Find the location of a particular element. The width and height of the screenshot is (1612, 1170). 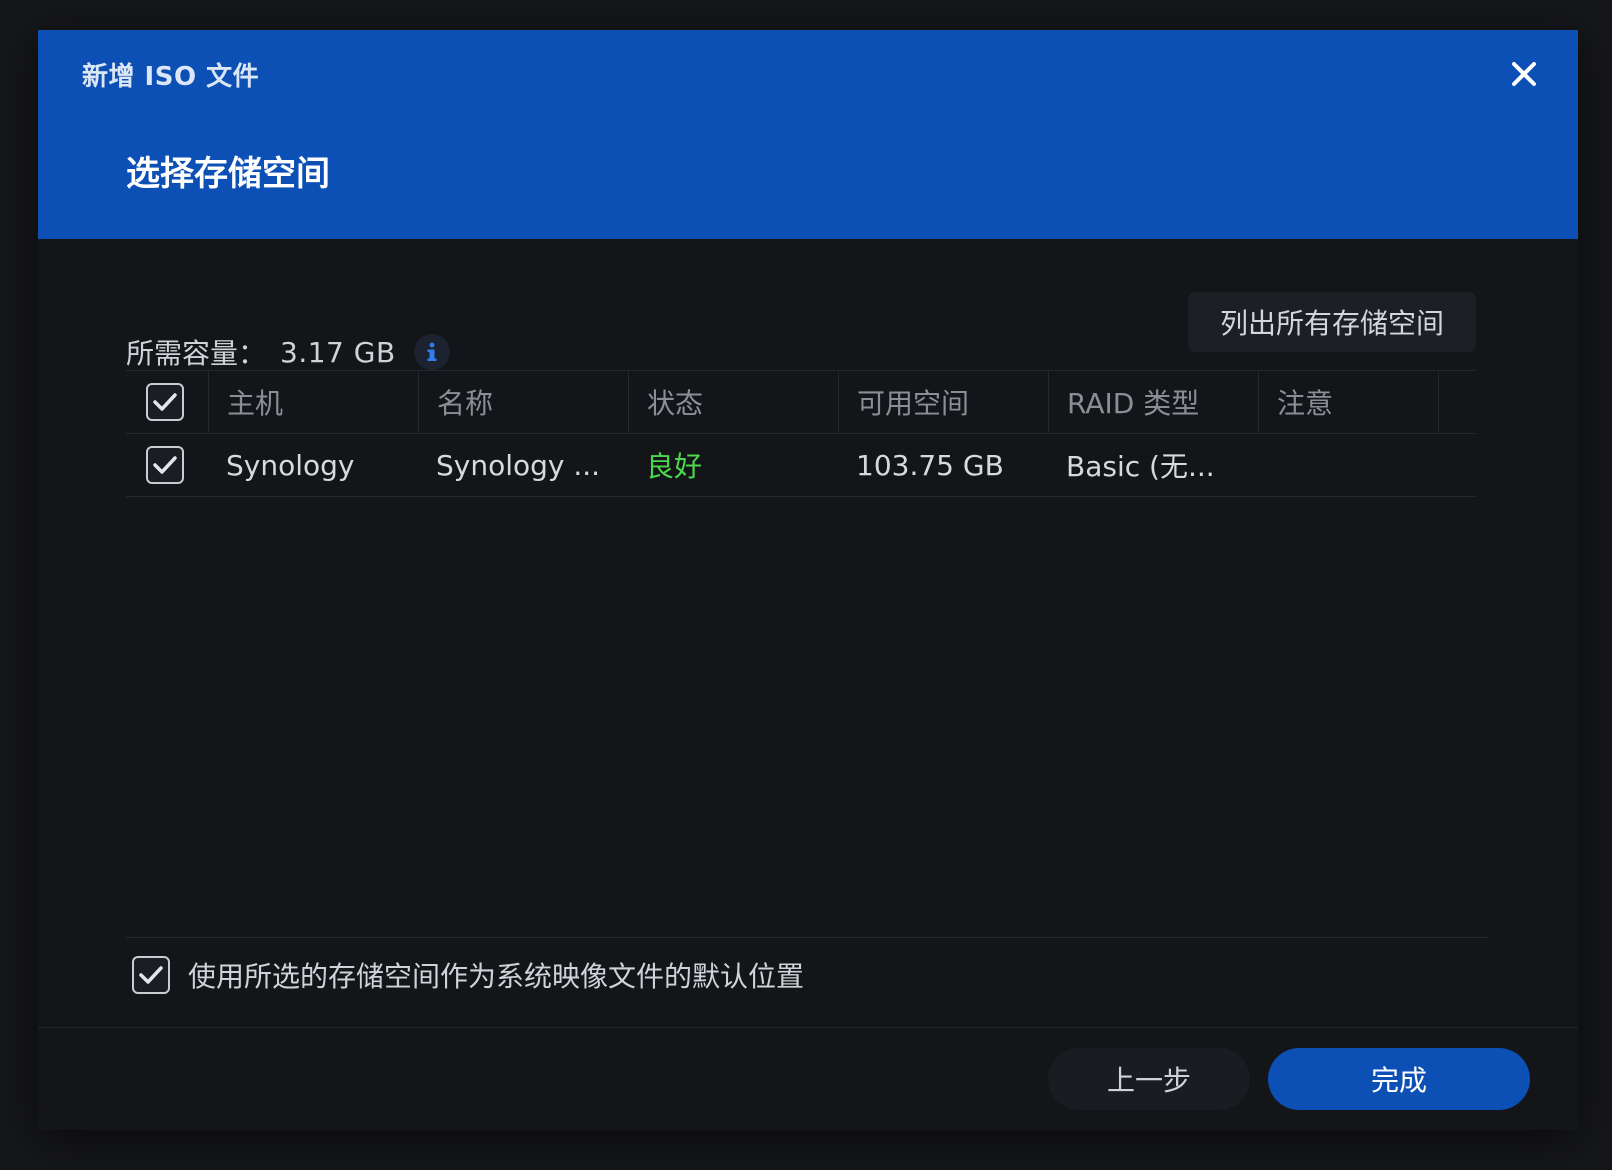

row-checkbox is located at coordinates (165, 465).